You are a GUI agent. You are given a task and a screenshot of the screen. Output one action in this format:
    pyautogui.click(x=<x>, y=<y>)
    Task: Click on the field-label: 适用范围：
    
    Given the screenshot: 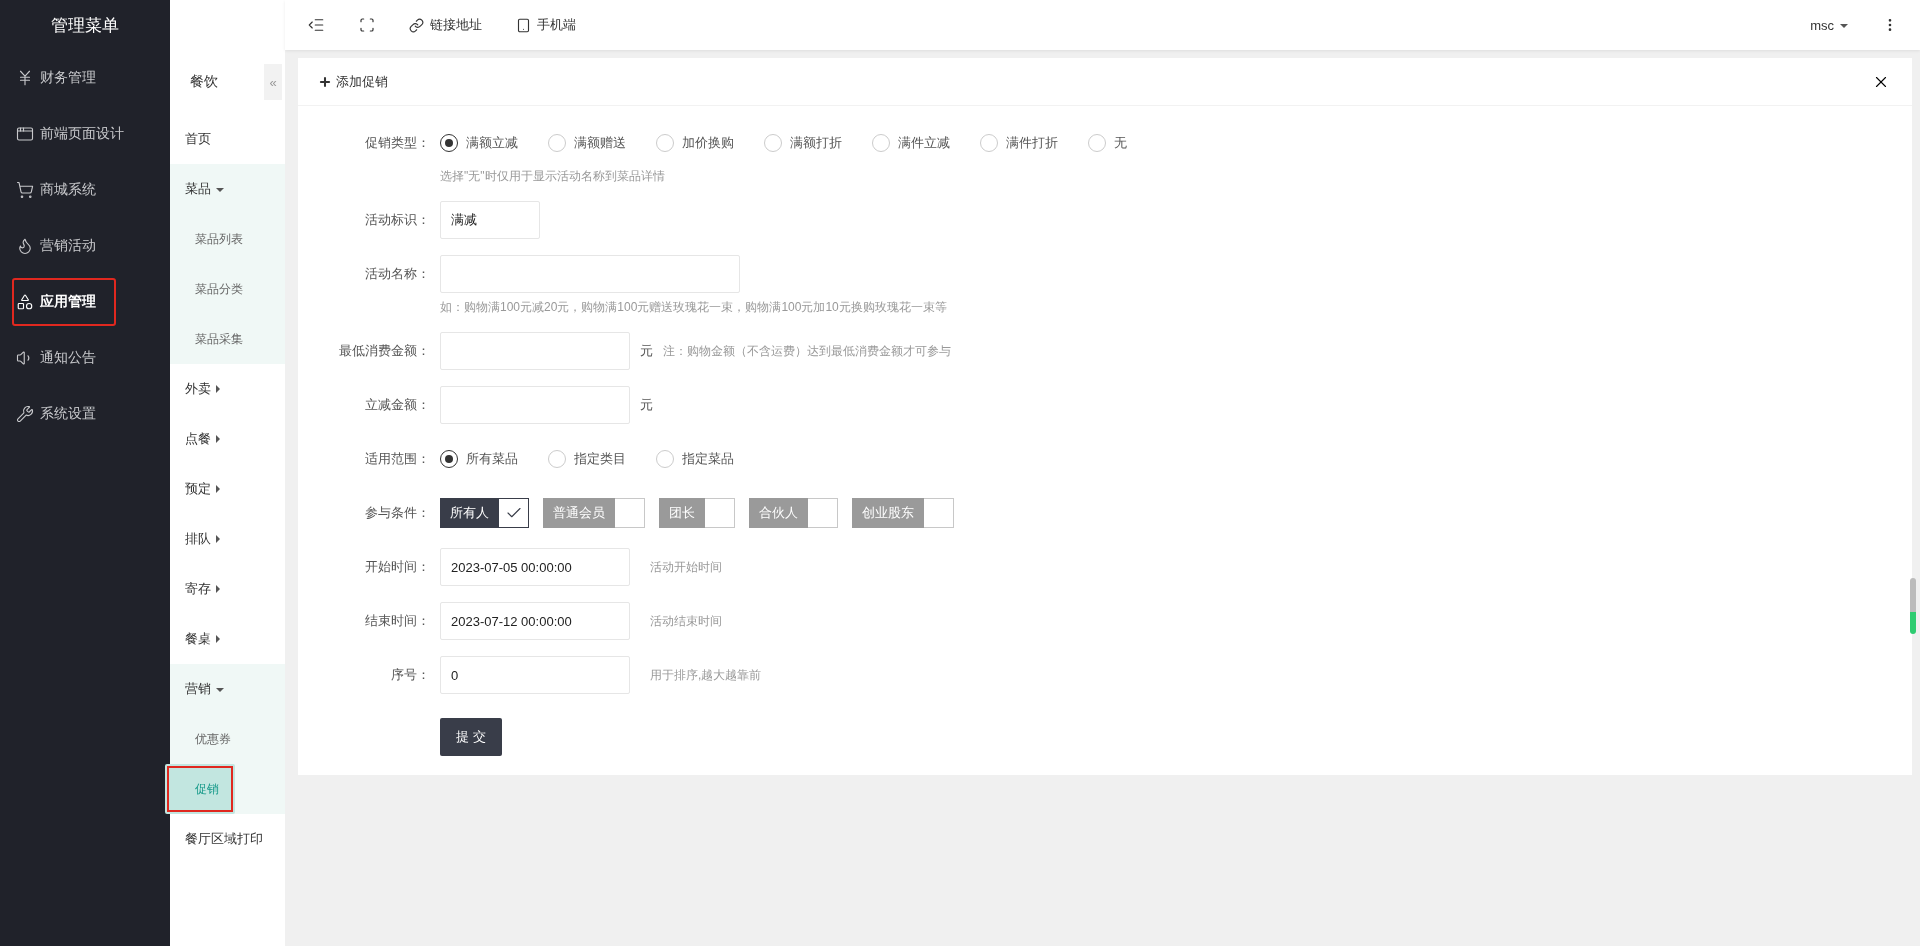 What is the action you would take?
    pyautogui.click(x=397, y=459)
    